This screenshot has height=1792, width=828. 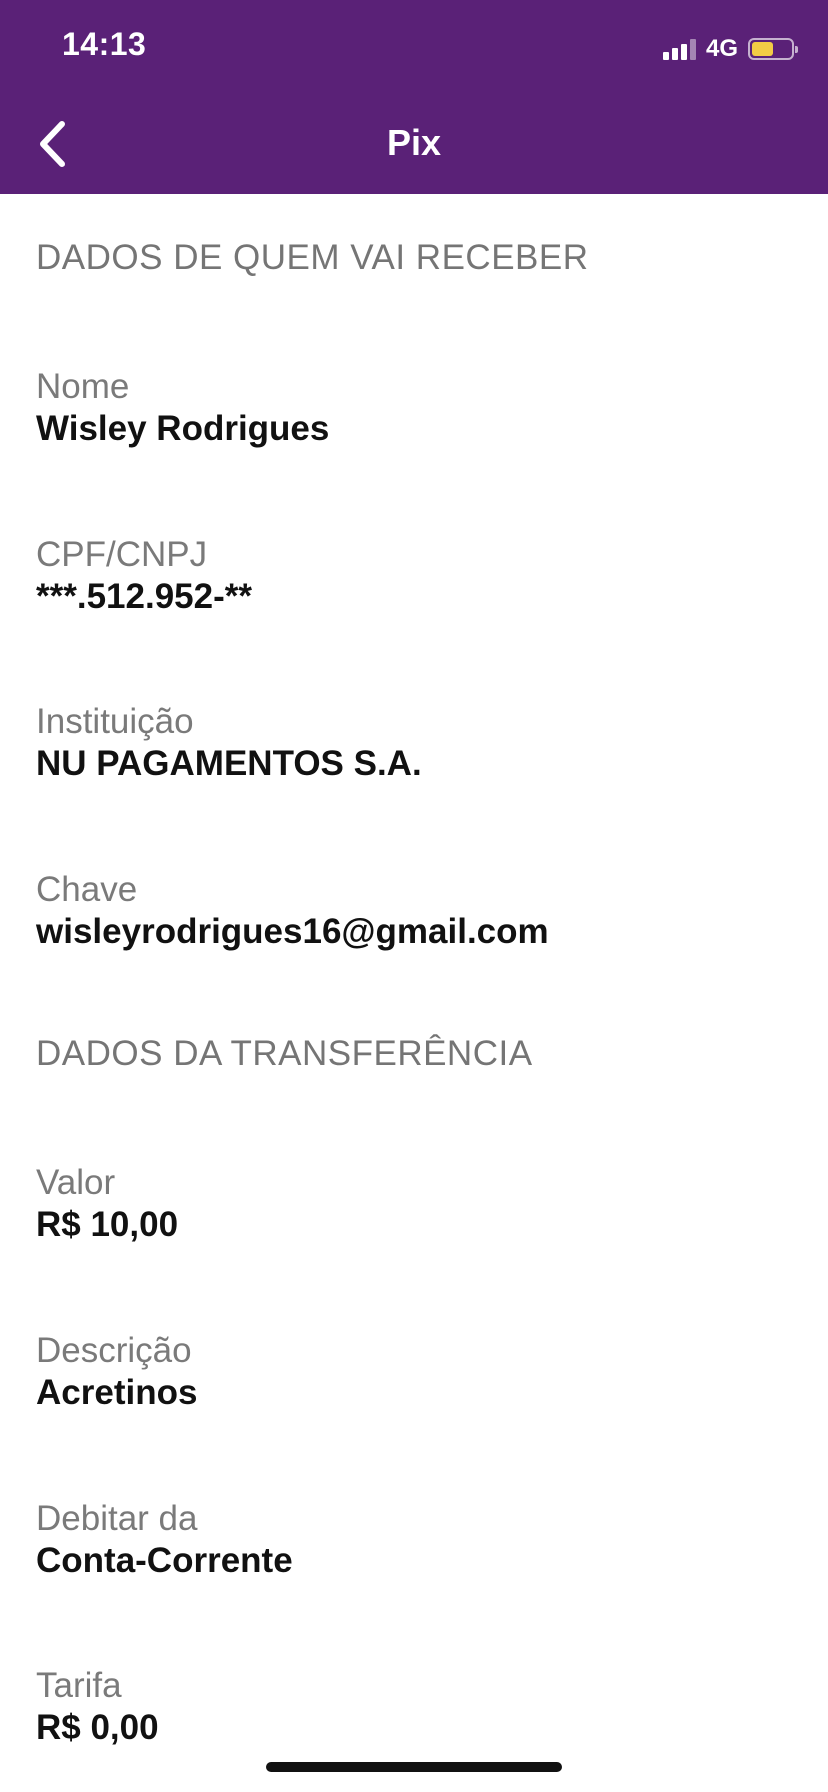 What do you see at coordinates (414, 142) in the screenshot?
I see `page-title: Pix` at bounding box center [414, 142].